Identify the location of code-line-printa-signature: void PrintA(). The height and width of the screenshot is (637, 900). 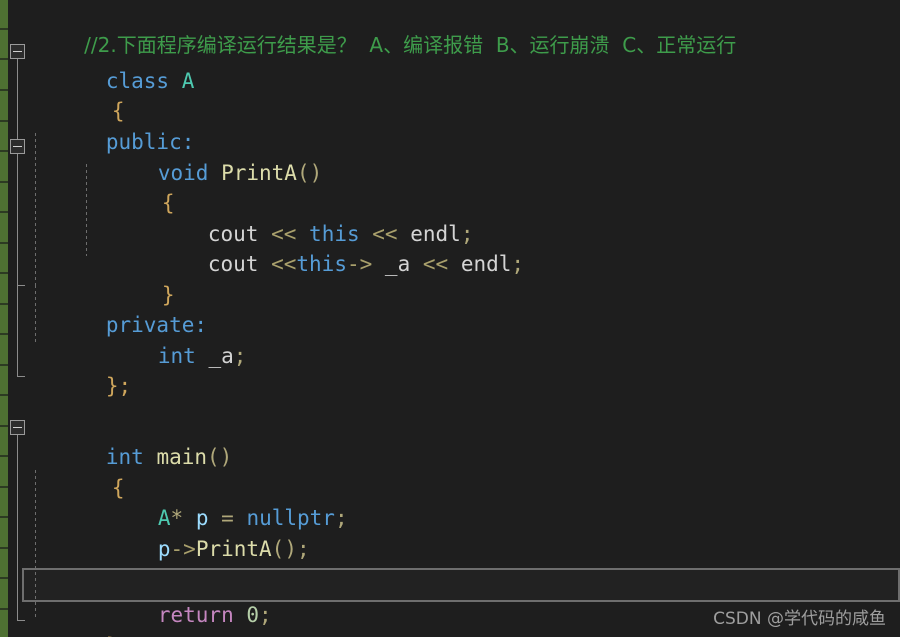
(450, 156).